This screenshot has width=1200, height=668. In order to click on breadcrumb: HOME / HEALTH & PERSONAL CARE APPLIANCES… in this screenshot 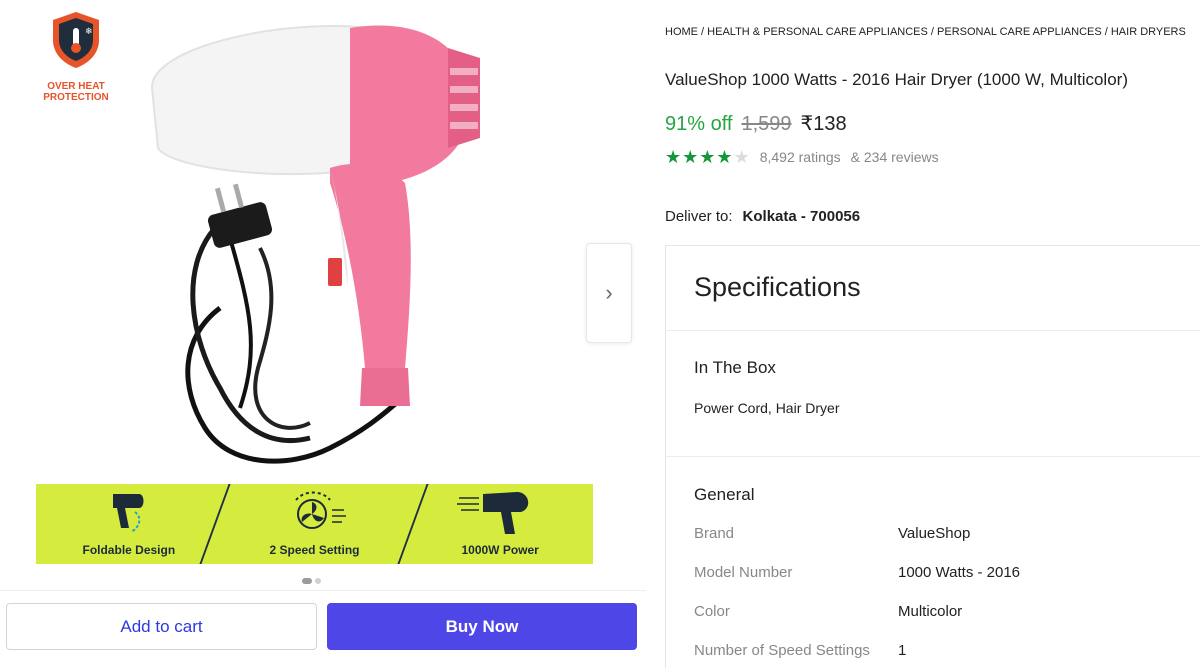, I will do `click(925, 32)`.